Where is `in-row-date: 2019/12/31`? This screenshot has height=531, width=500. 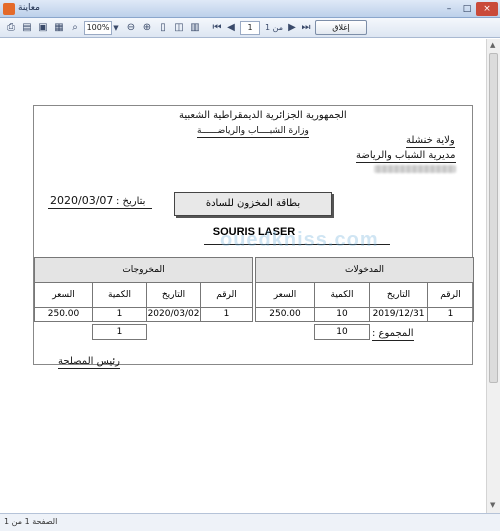
in-row-date: 2019/12/31 is located at coordinates (398, 314).